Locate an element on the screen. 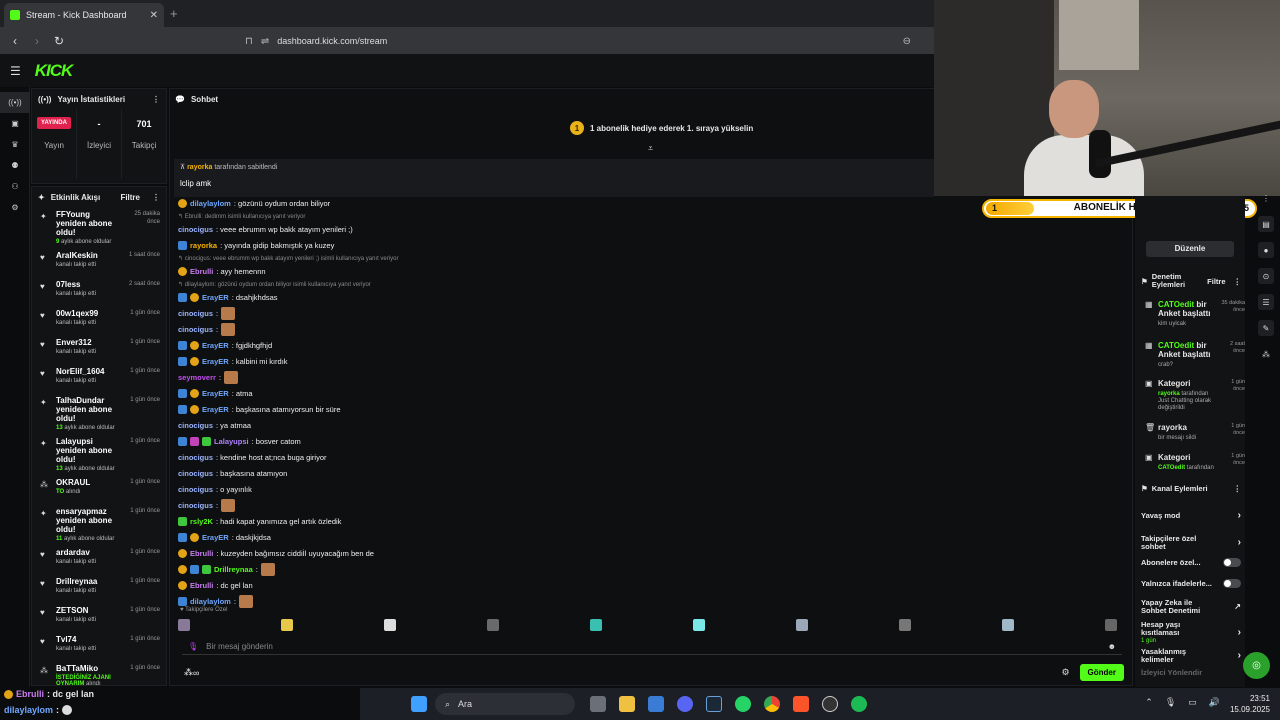 The width and height of the screenshot is (1280, 720). taskbar-clock: 23:51 15.09.2025 is located at coordinates (1250, 704).